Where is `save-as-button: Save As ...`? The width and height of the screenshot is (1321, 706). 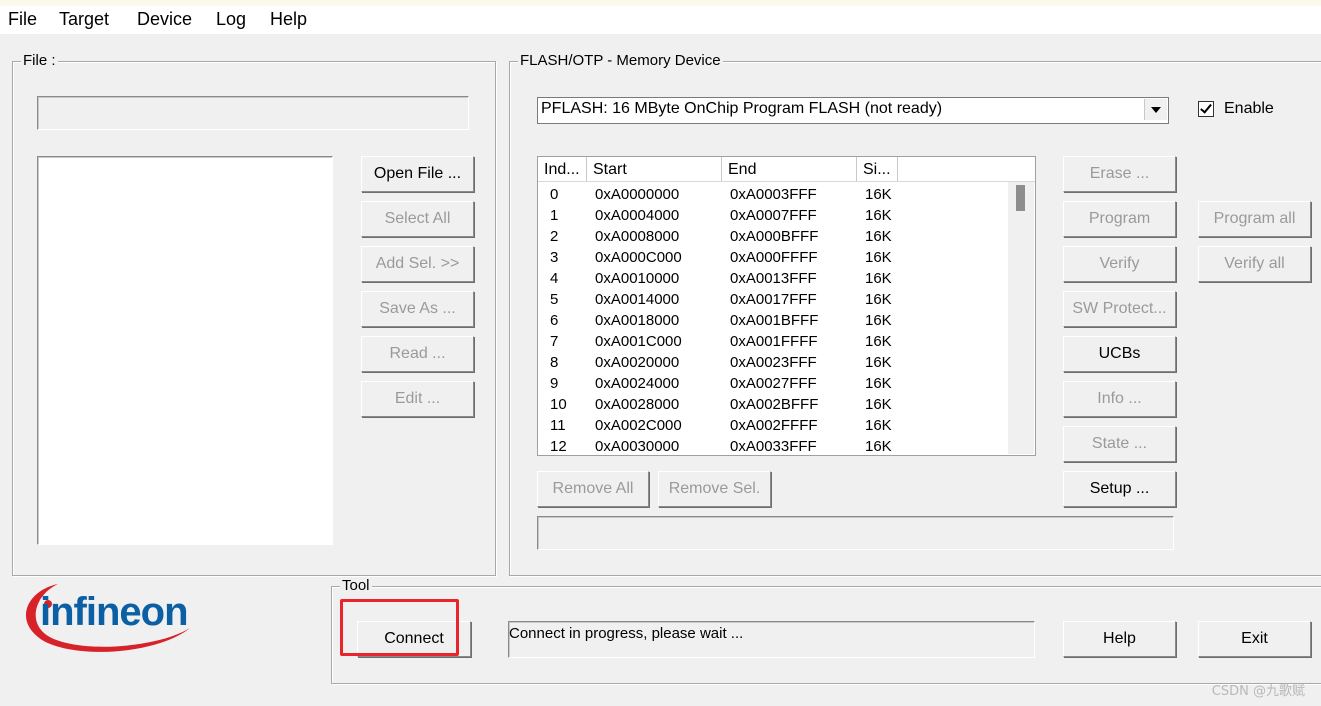 save-as-button: Save As ... is located at coordinates (417, 309).